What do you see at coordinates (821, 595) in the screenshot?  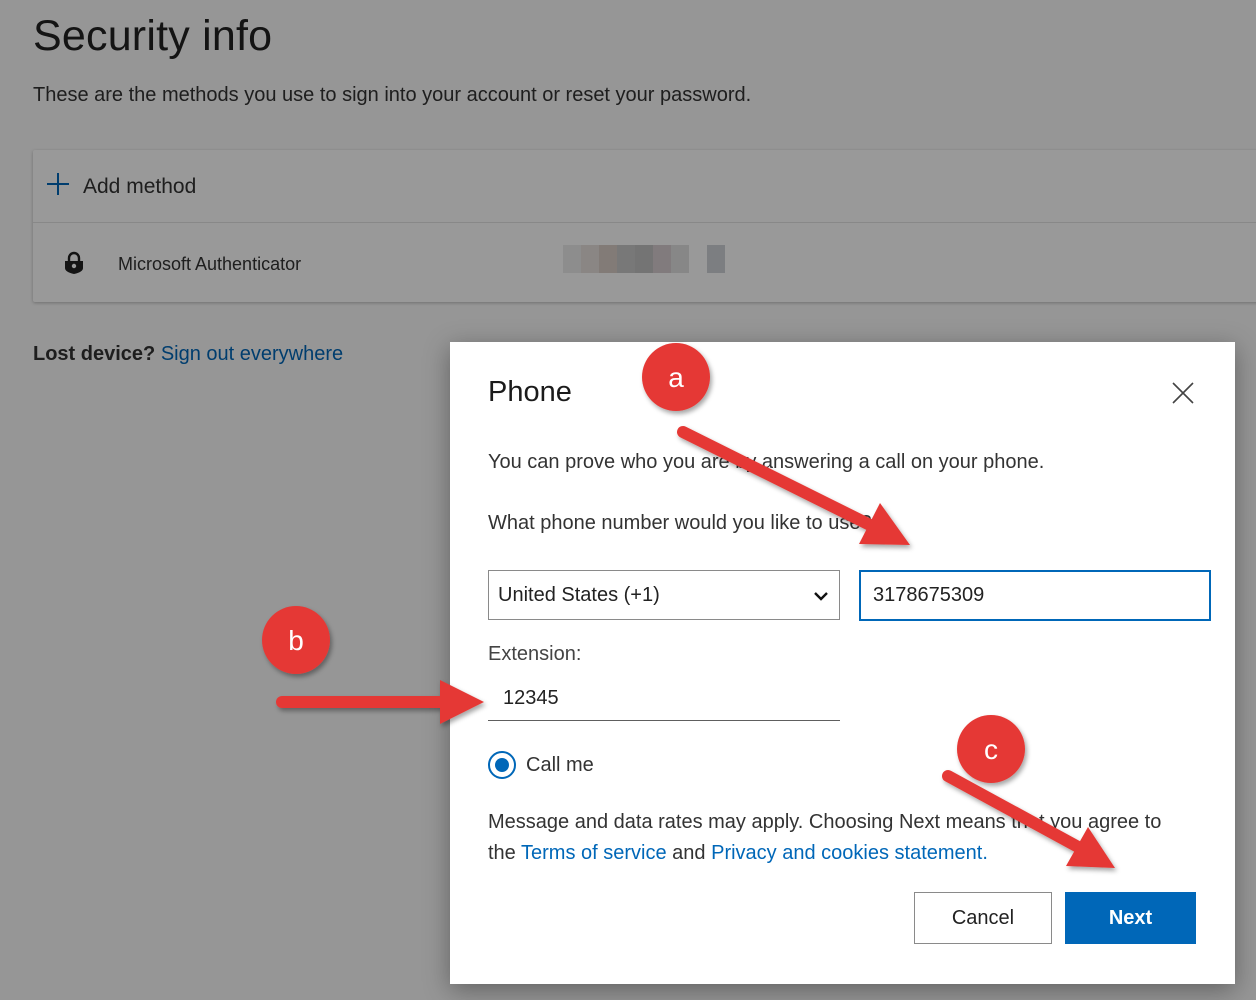 I see `chevron-down-icon` at bounding box center [821, 595].